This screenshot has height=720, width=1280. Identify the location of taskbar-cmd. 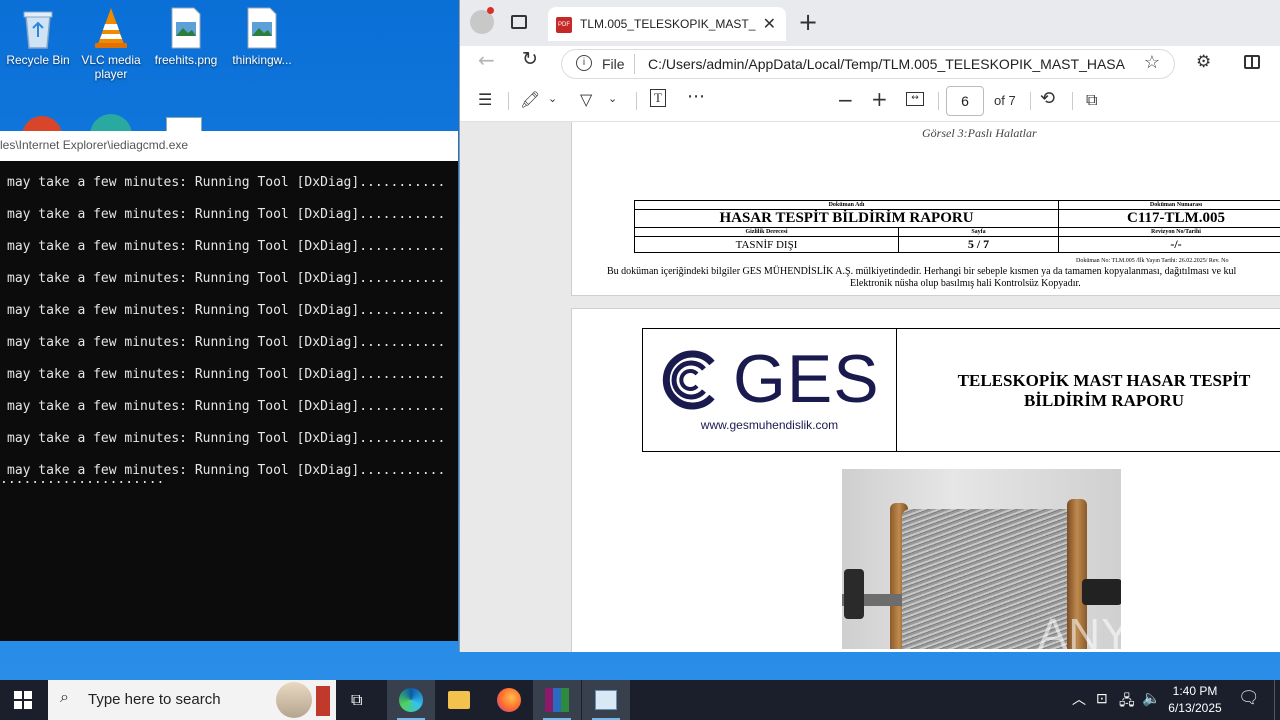
(606, 700).